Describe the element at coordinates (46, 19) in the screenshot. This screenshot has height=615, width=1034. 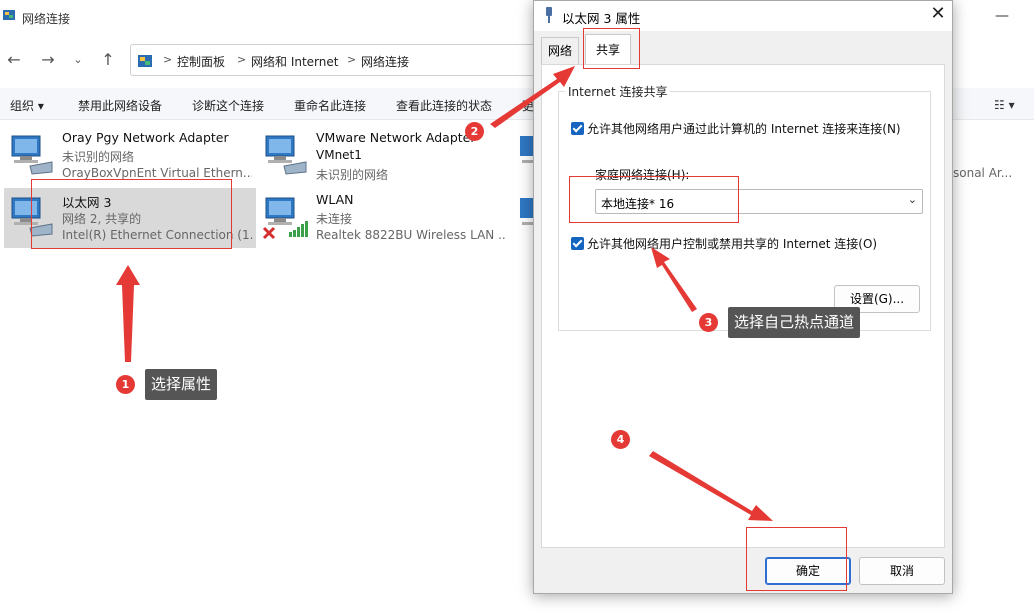
I see `explorer-title: 网络连接` at that location.